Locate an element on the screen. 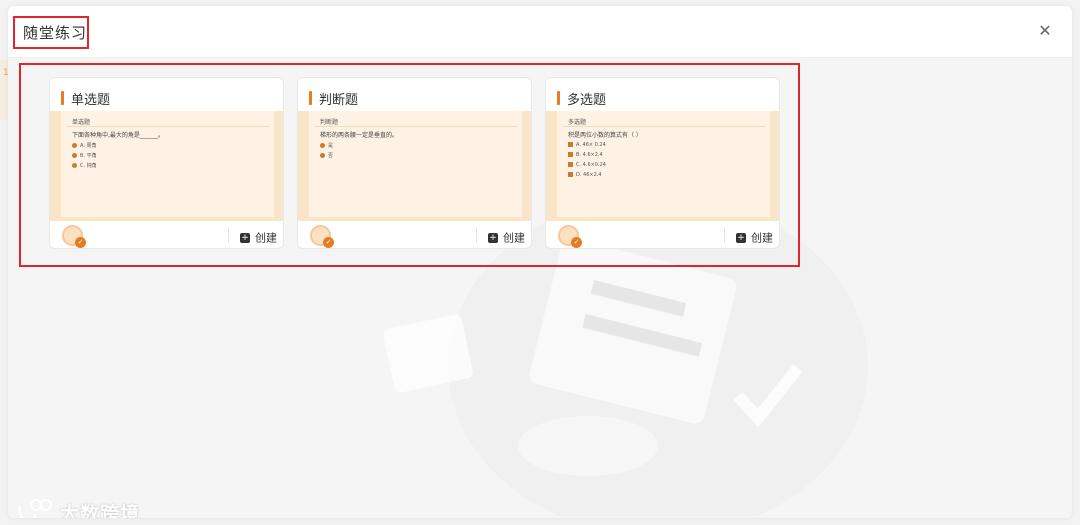 Image resolution: width=1080 pixels, height=525 pixels. card-title: 单选题 is located at coordinates (91, 100).